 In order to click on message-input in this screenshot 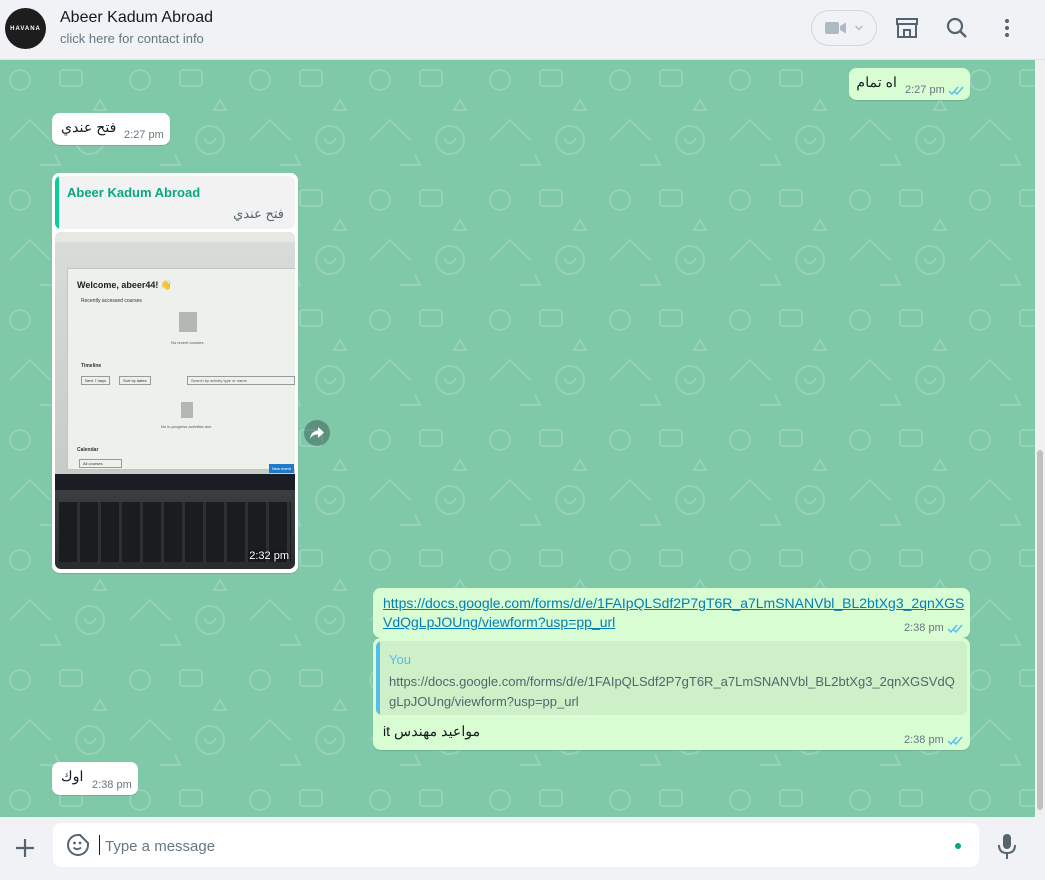, I will do `click(520, 846)`.